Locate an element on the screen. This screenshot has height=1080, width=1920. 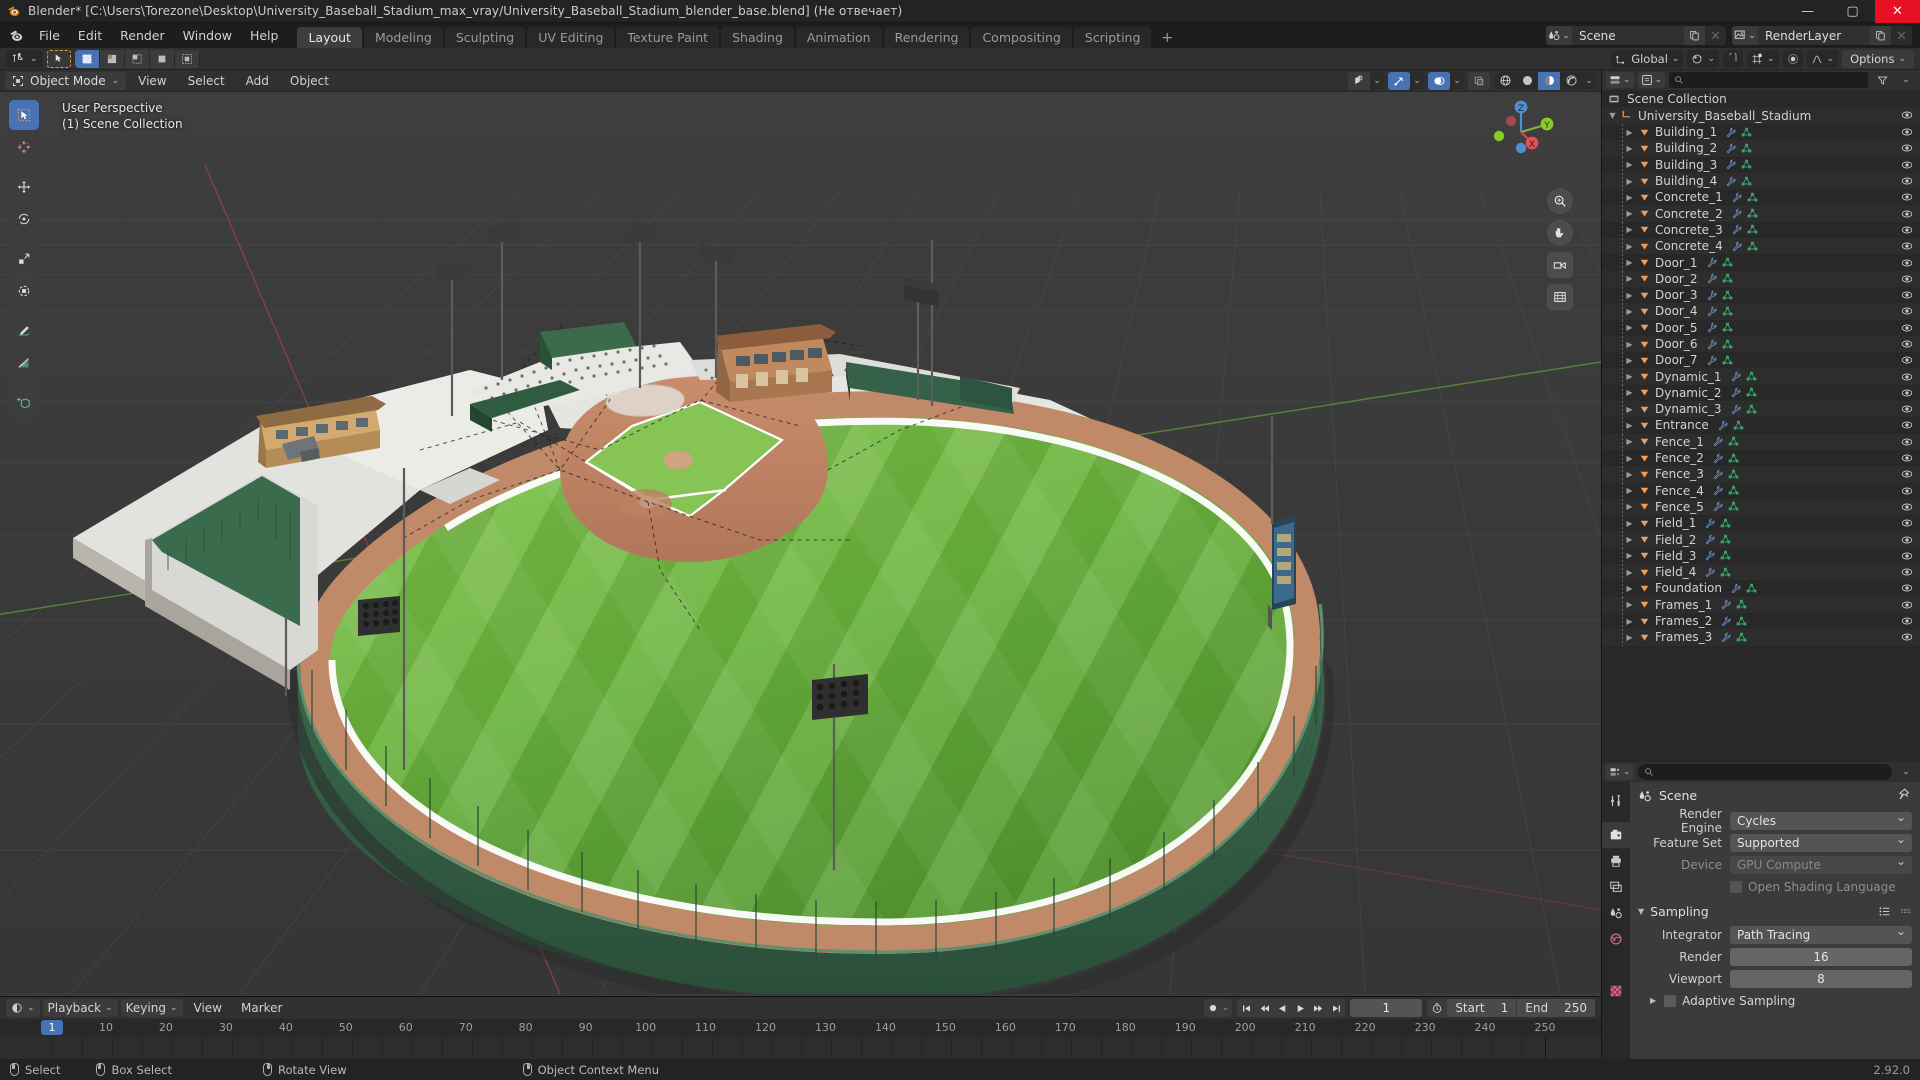
outliner-row-object: ▶ Building_2 is located at coordinates (1761, 148).